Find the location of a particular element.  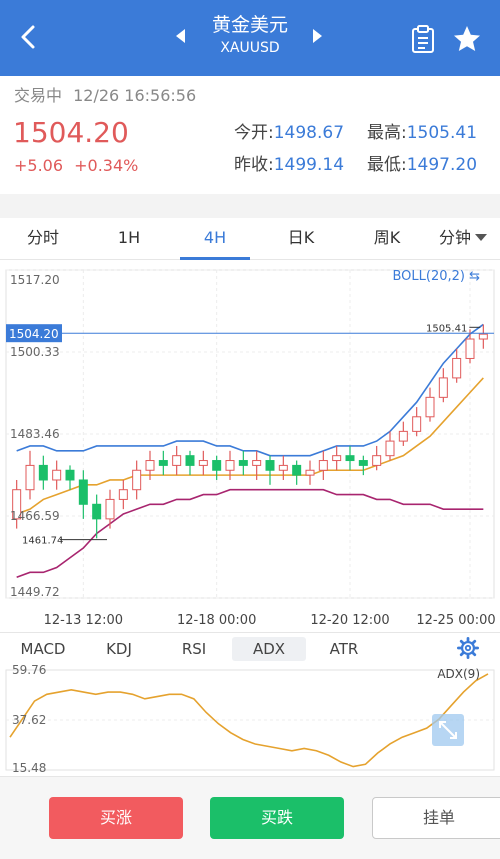

change-percent: +0.34% is located at coordinates (106, 165).